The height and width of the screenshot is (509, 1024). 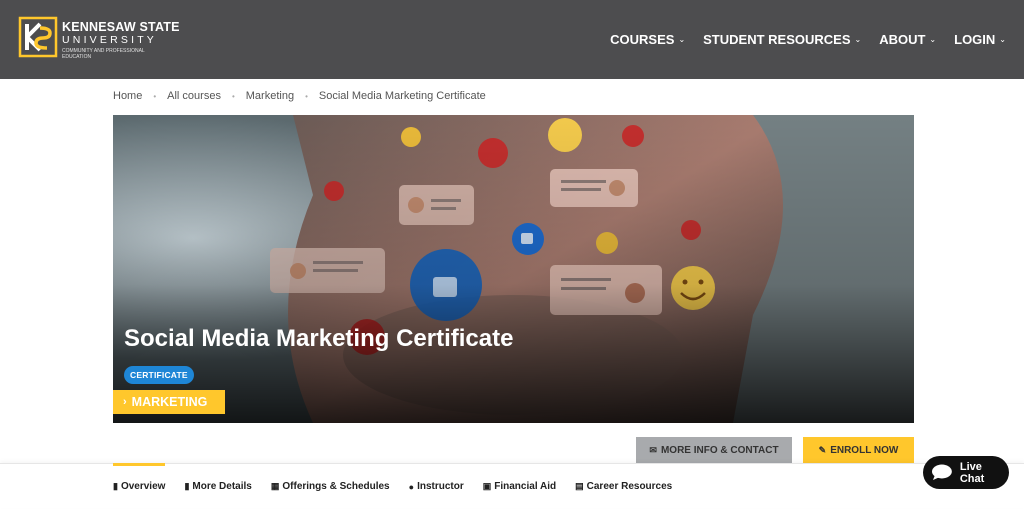 What do you see at coordinates (103, 54) in the screenshot?
I see `logo-tagline: COMMUNITY AND PROFESSIONAL EDUCATION` at bounding box center [103, 54].